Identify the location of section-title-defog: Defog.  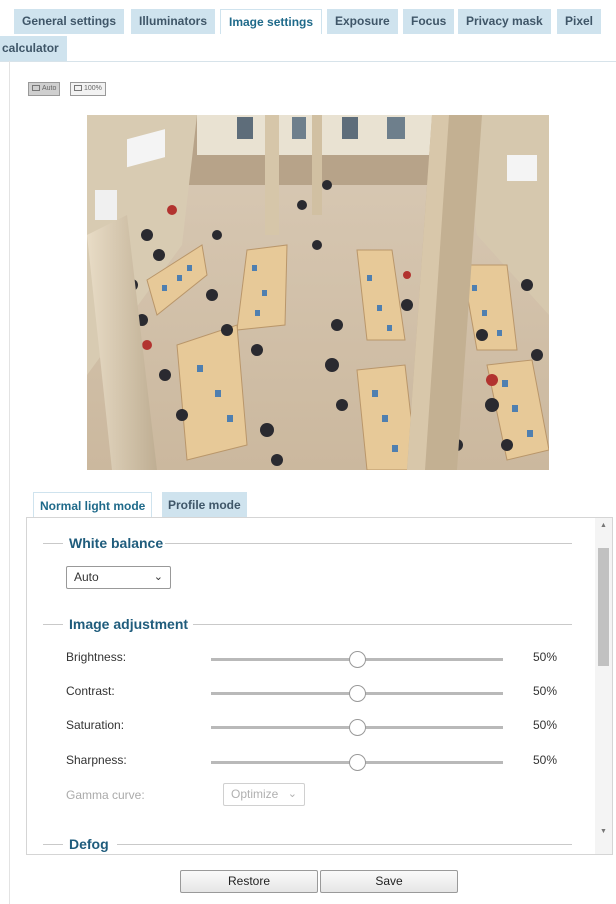
(89, 844).